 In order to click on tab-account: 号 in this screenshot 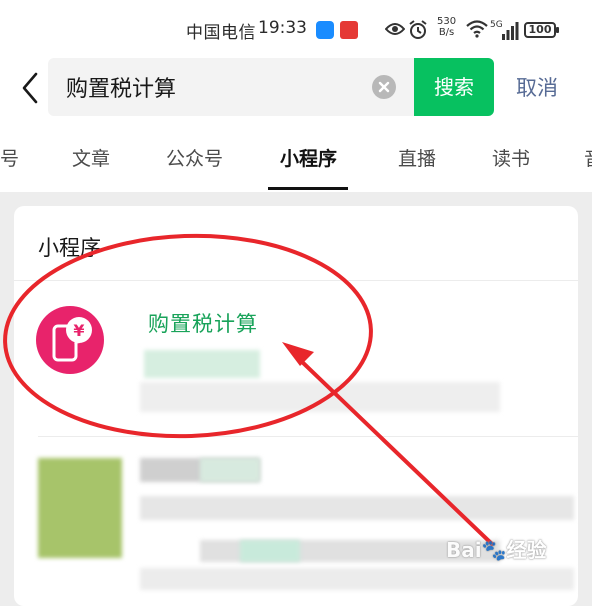, I will do `click(9, 157)`.